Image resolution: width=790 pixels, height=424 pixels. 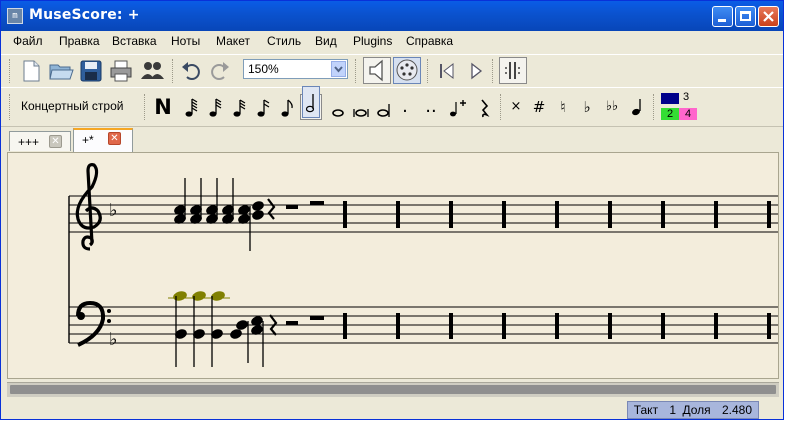 What do you see at coordinates (292, 207) in the screenshot?
I see `treble-half-rest` at bounding box center [292, 207].